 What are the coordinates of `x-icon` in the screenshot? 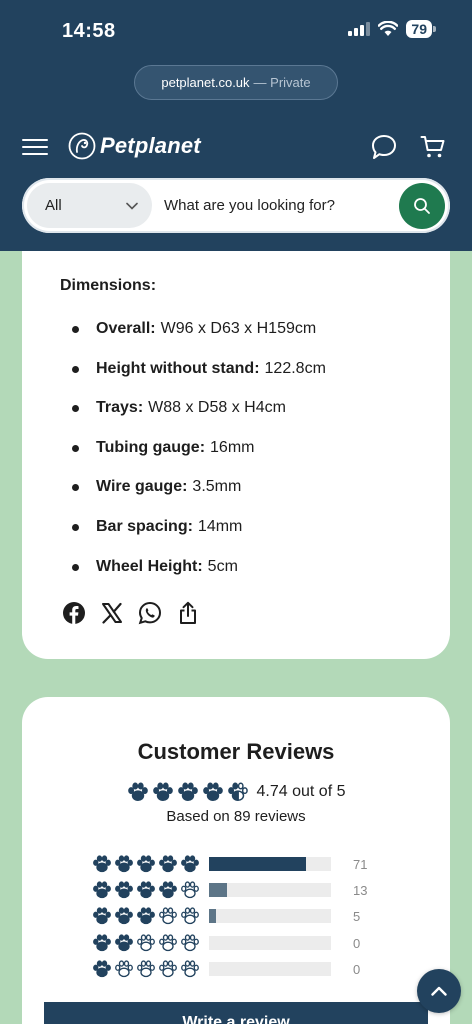 It's located at (112, 613).